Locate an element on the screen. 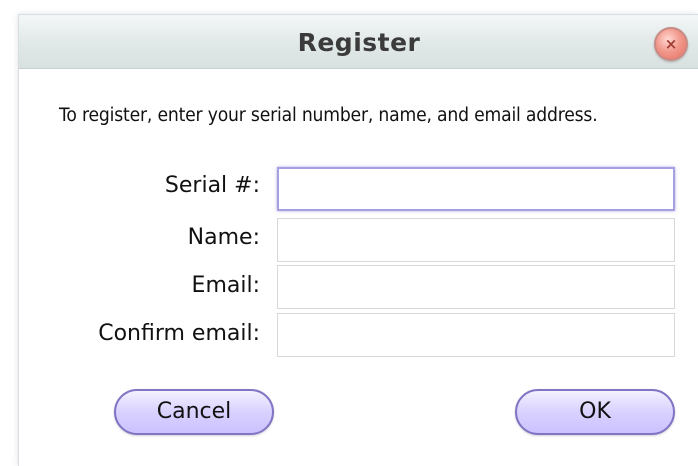 Image resolution: width=698 pixels, height=466 pixels. close-icon: × is located at coordinates (671, 44).